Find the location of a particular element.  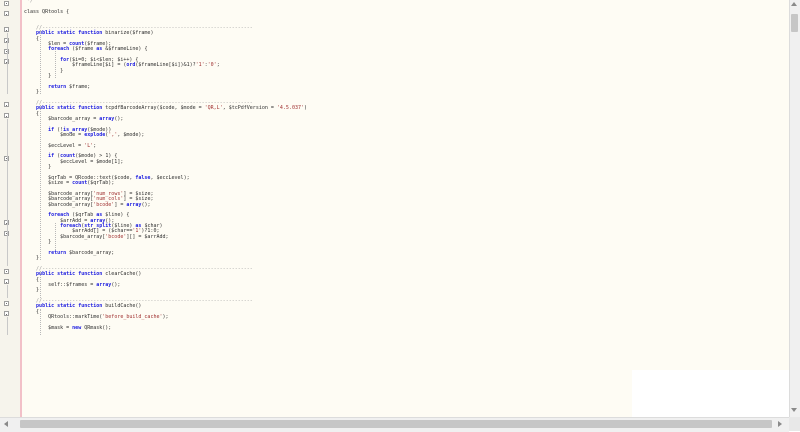

vertical-scroll-thumb is located at coordinates (794, 23).